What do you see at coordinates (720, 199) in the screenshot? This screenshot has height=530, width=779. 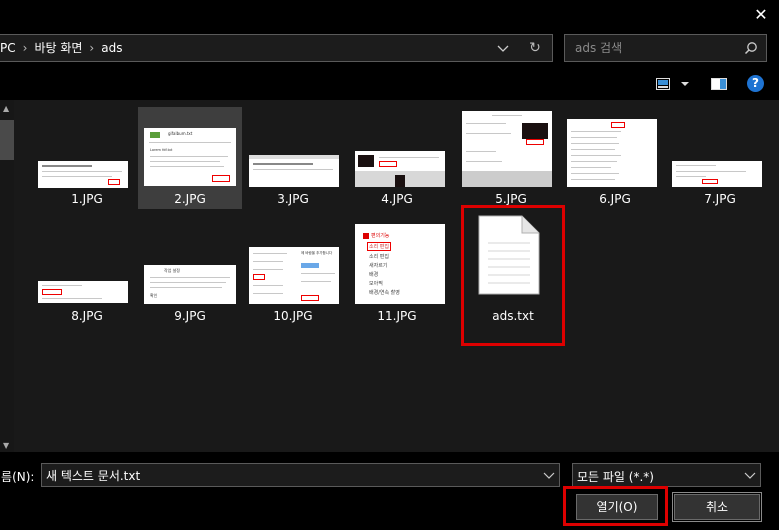 I see `file-name: 7.JPG` at bounding box center [720, 199].